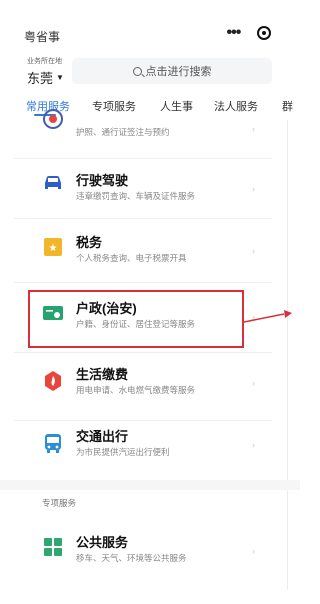  I want to click on service-desc: 移车、天气、环境等公共服务, so click(131, 558).